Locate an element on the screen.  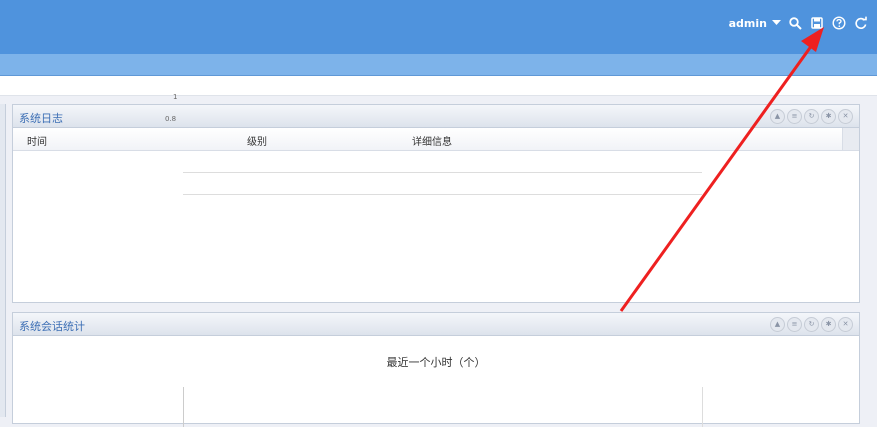
y-tick-label: 0.8 is located at coordinates (171, 119).